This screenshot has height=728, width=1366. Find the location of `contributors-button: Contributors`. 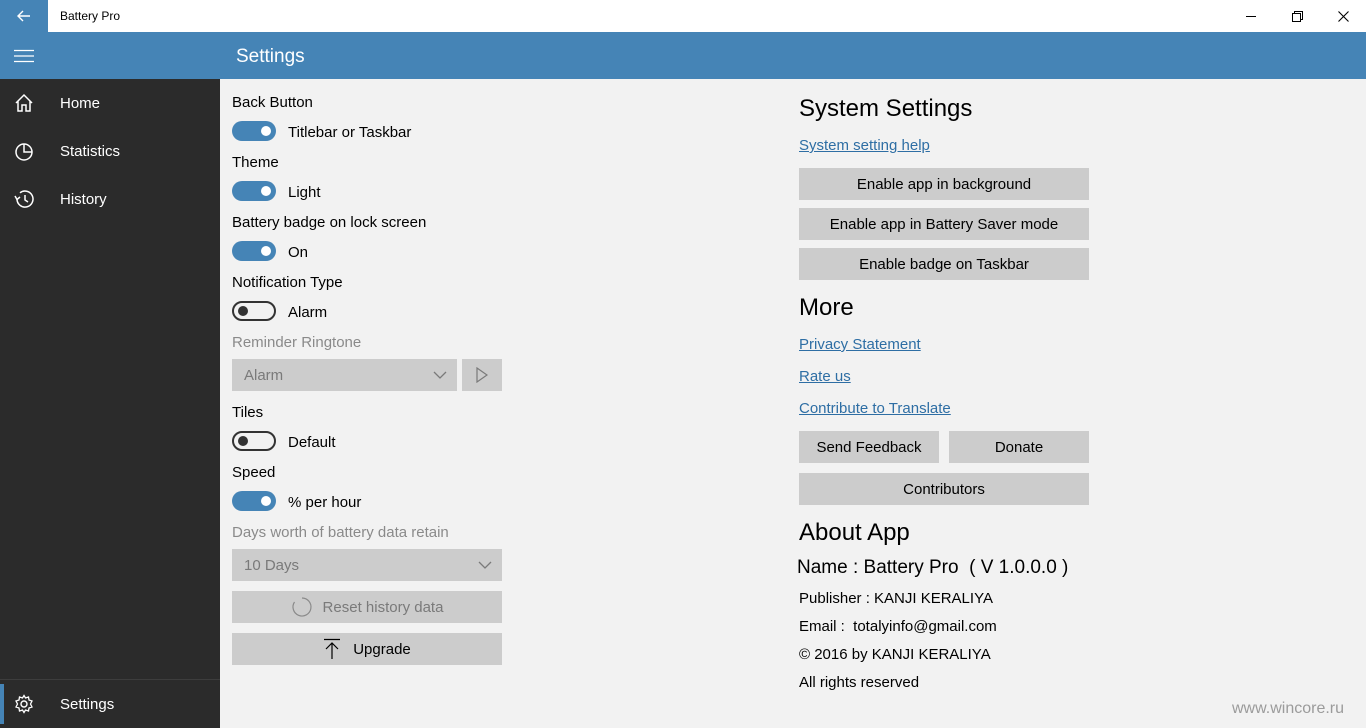

contributors-button: Contributors is located at coordinates (944, 489).